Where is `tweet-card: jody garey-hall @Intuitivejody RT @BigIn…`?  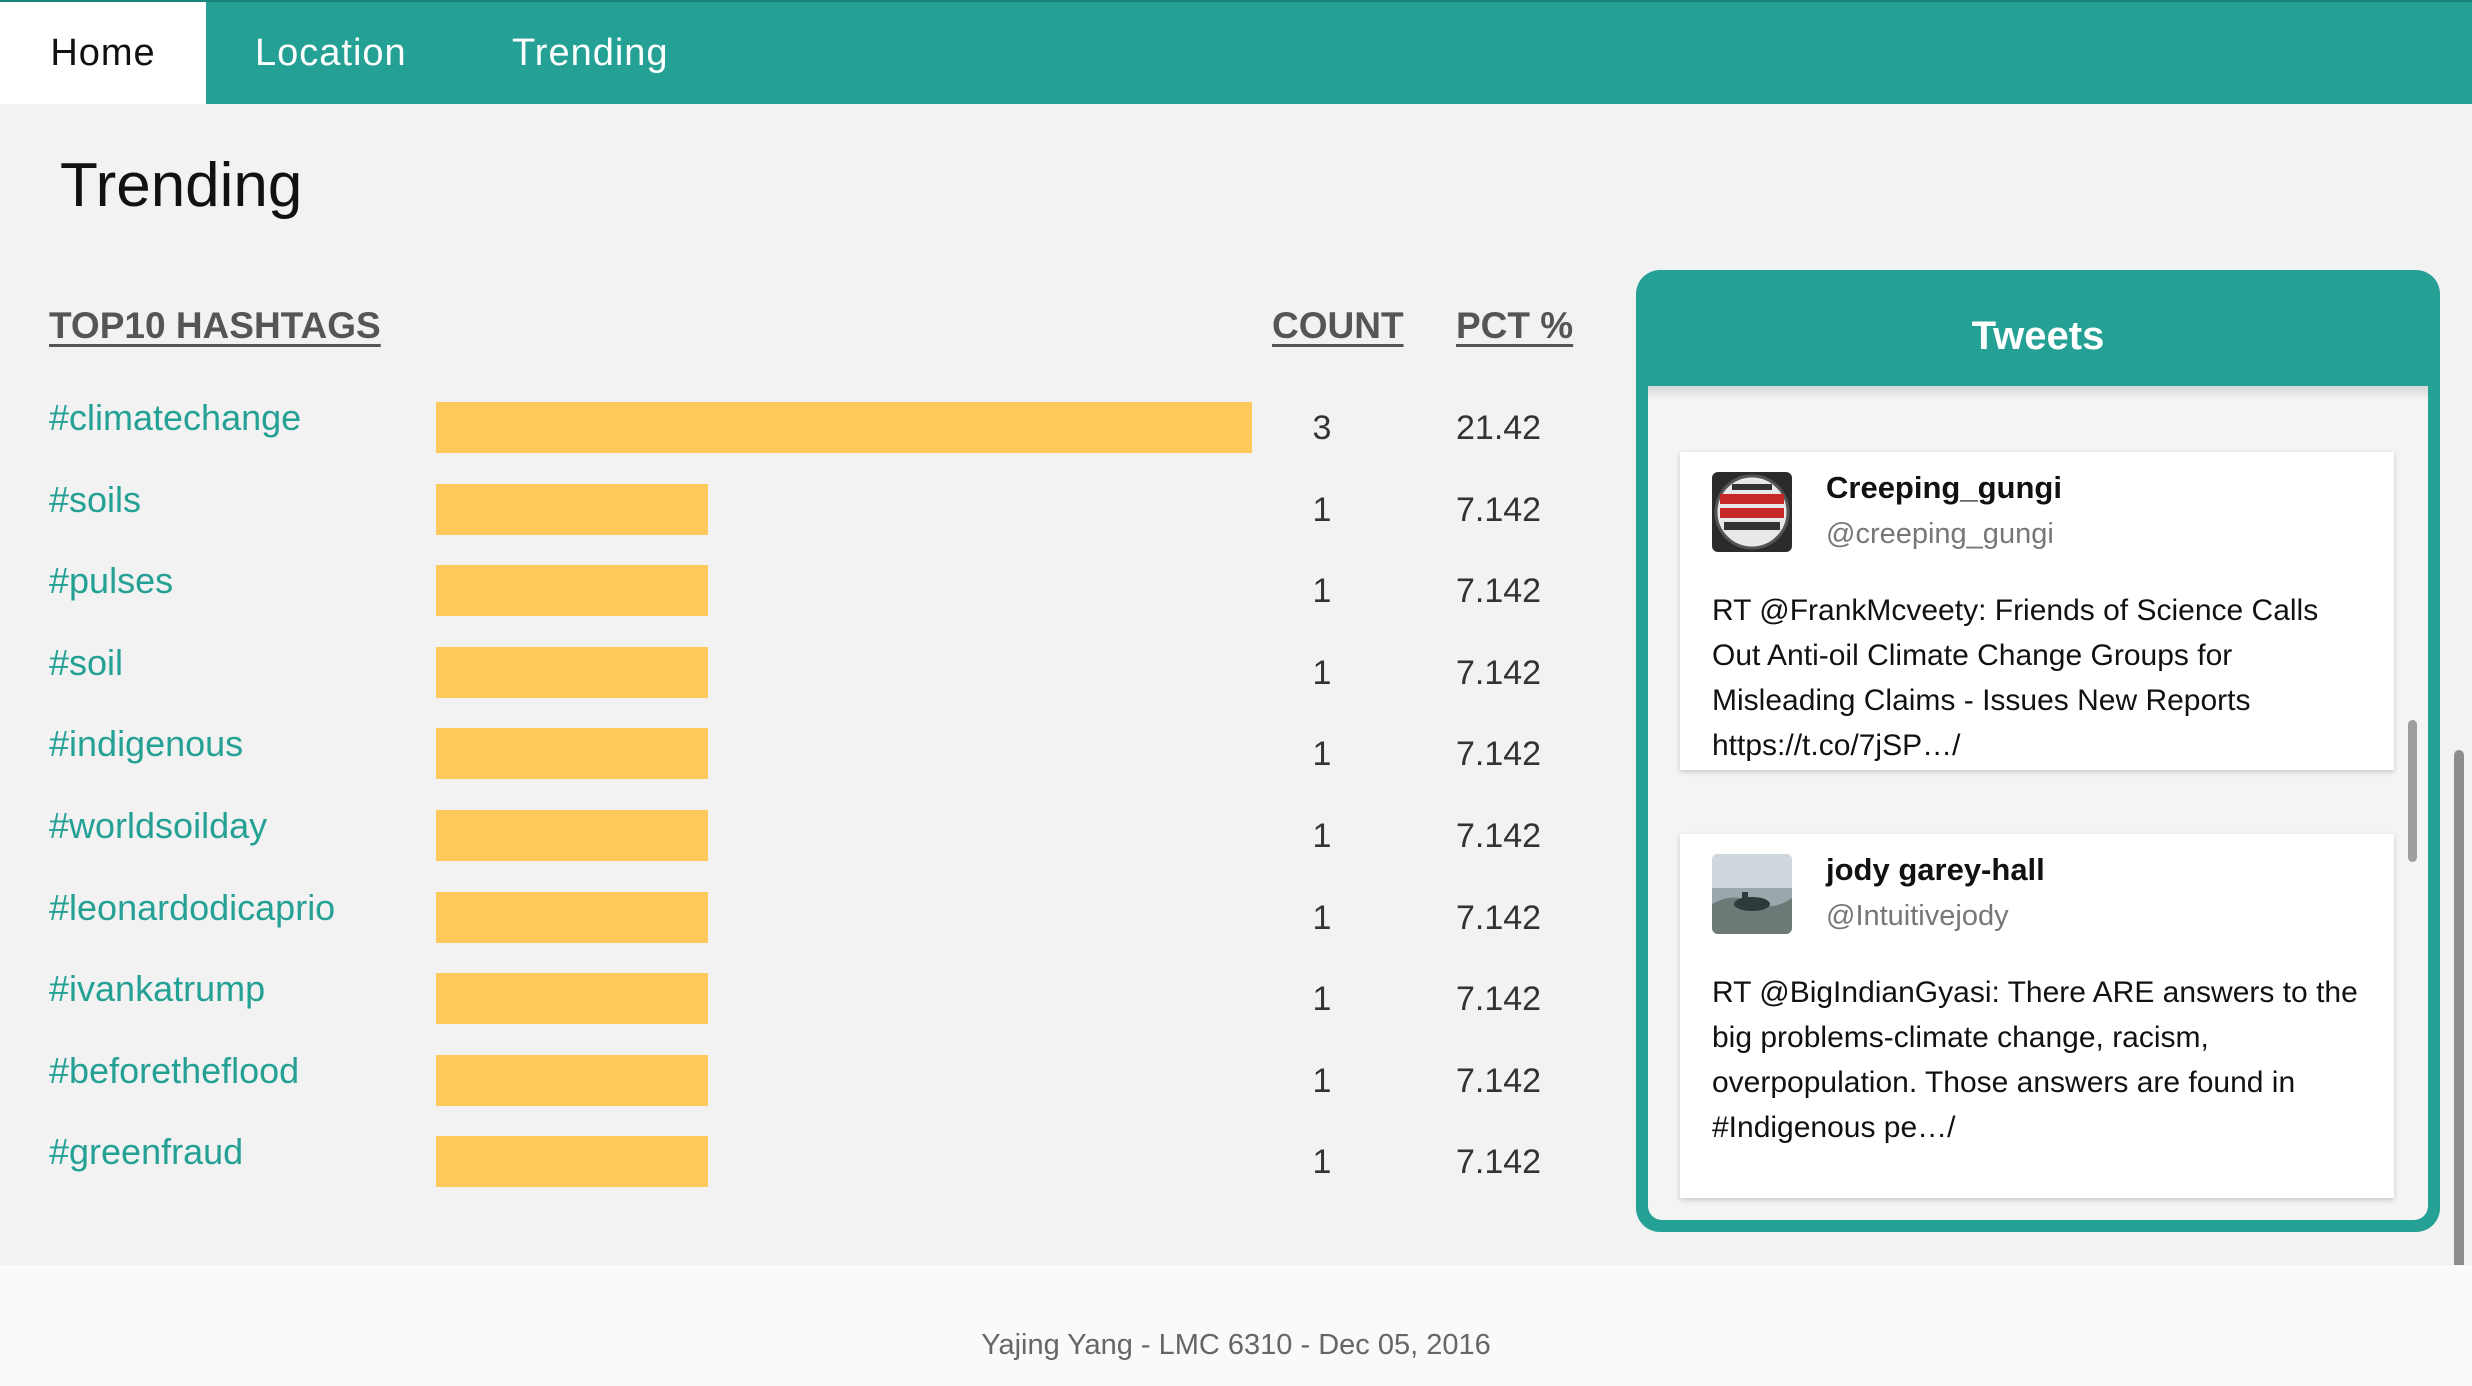
tweet-card: jody garey-hall @Intuitivejody RT @BigIn… is located at coordinates (2037, 1016).